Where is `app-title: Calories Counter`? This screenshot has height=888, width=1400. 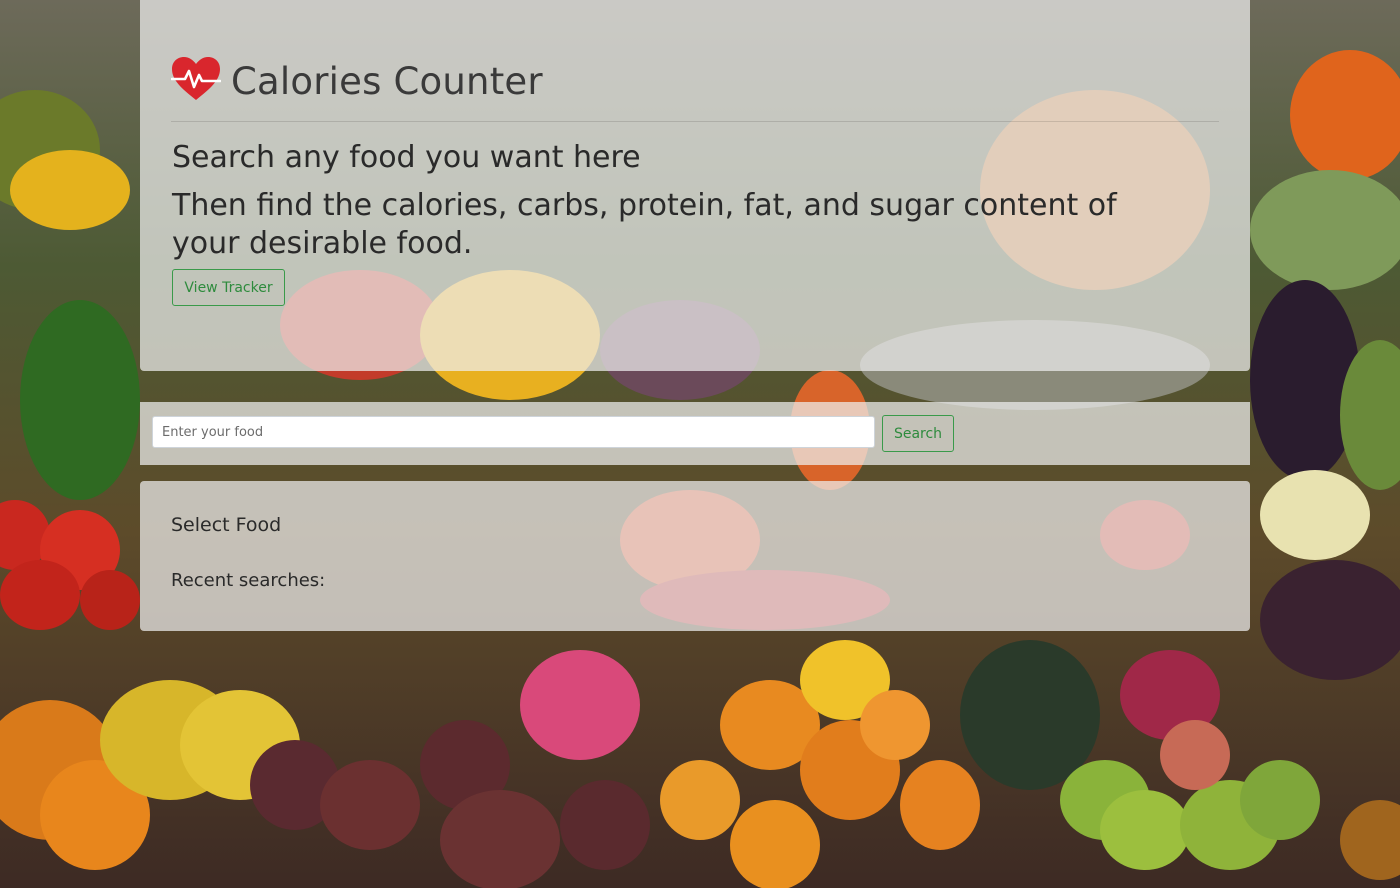
app-title: Calories Counter is located at coordinates (387, 81).